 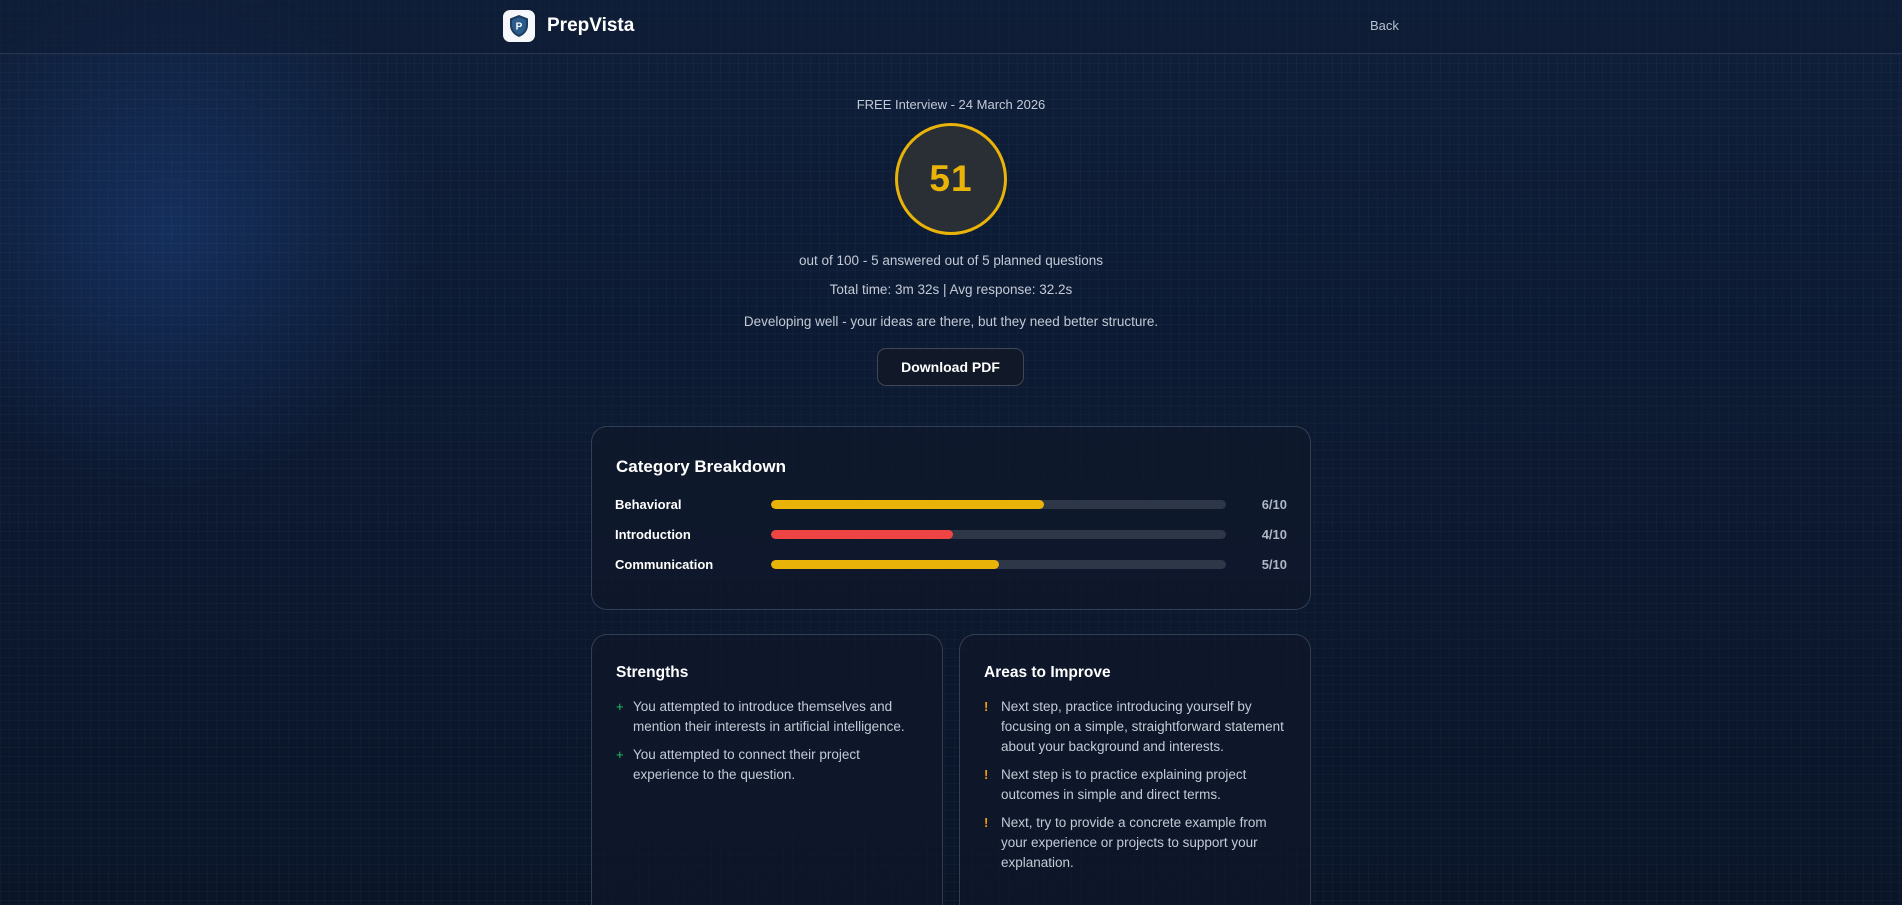 What do you see at coordinates (653, 534) in the screenshot?
I see `category-label: Introduction` at bounding box center [653, 534].